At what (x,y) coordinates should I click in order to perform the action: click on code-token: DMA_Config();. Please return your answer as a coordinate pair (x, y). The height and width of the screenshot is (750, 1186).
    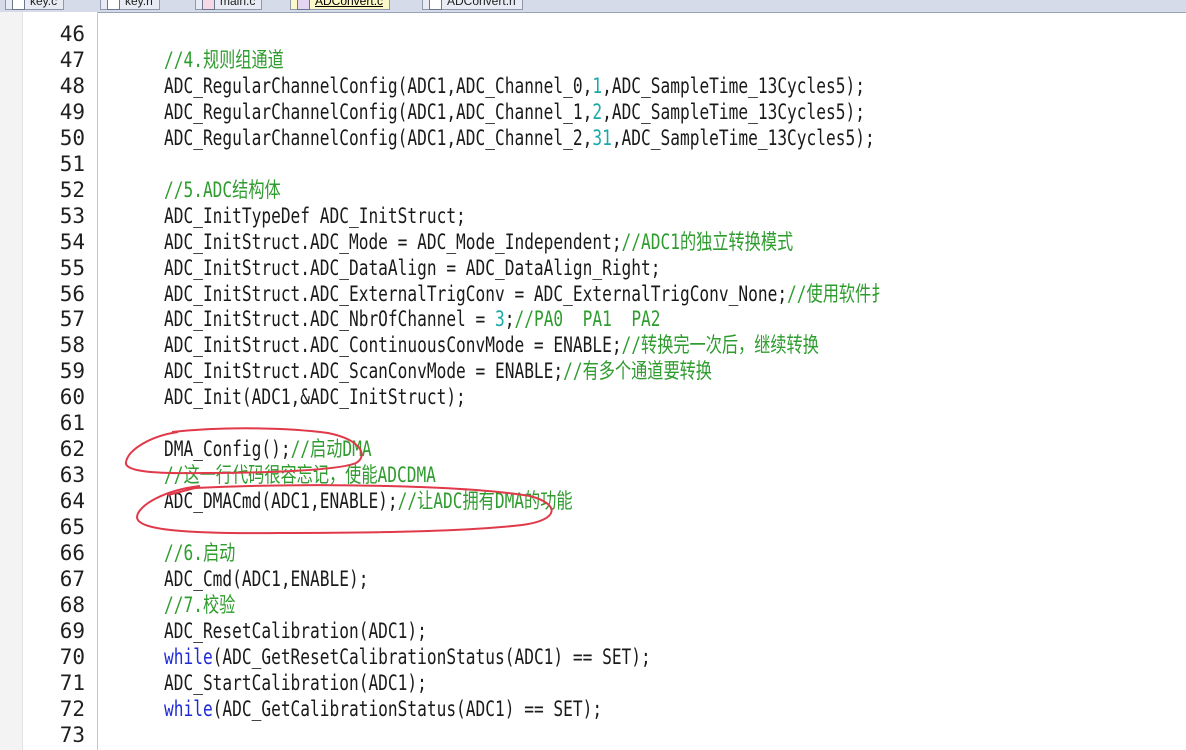
    Looking at the image, I should click on (227, 449).